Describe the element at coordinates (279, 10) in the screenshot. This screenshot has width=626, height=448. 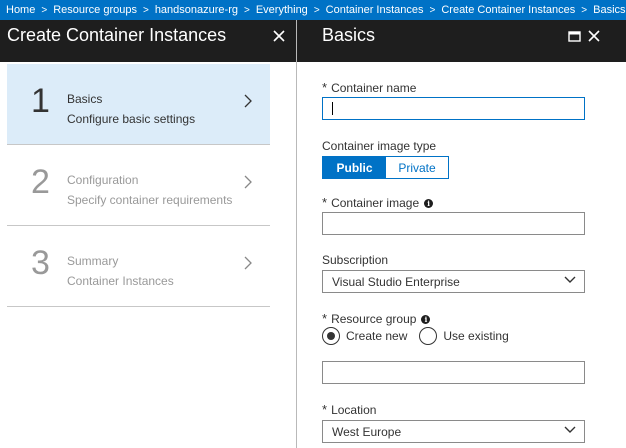
I see `breadcrumb-everything: Everything` at that location.